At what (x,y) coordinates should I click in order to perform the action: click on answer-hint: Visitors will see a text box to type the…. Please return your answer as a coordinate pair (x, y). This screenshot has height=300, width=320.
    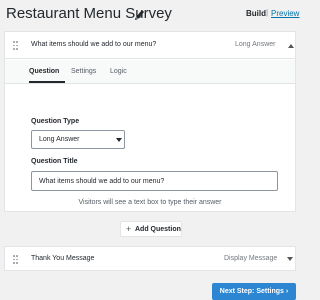
    Looking at the image, I should click on (150, 202).